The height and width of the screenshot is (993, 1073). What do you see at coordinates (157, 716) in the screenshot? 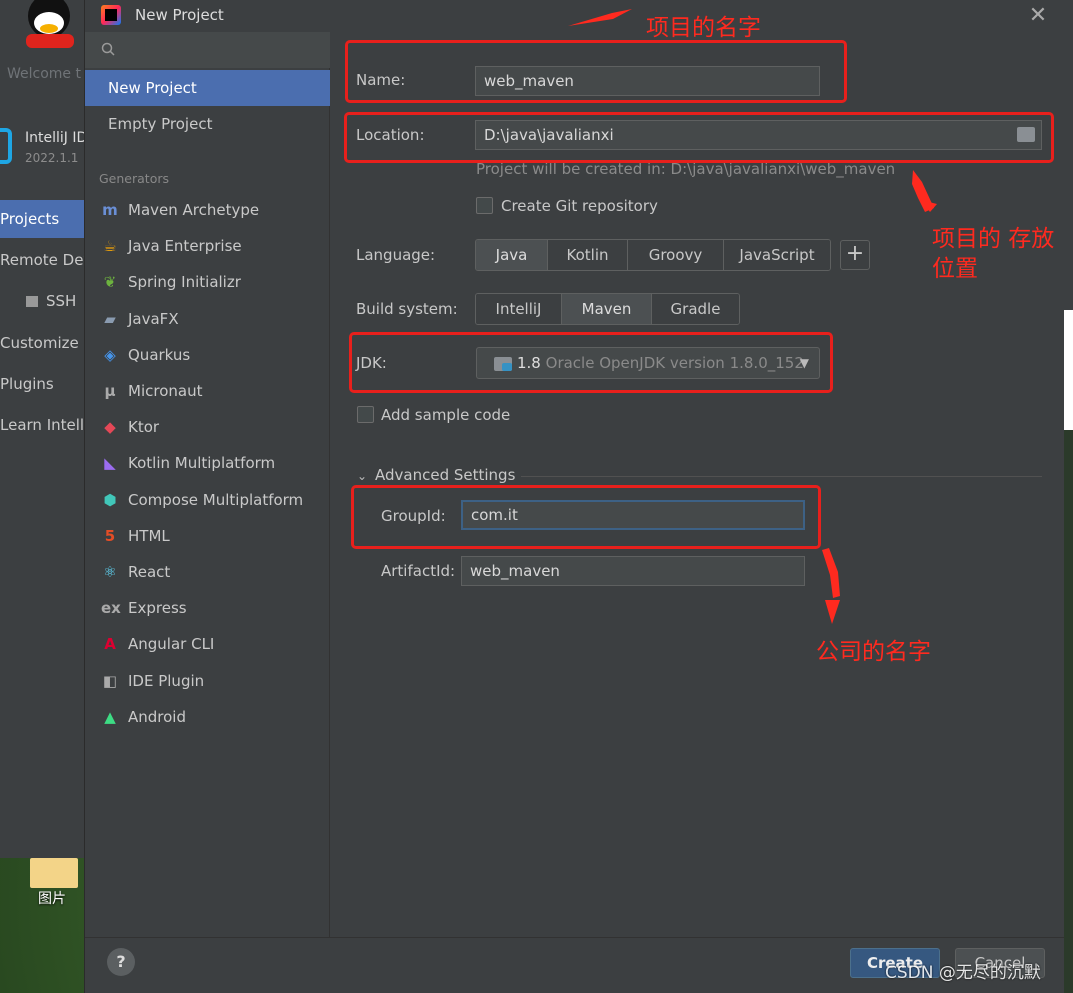
I see `generator-label: Android` at bounding box center [157, 716].